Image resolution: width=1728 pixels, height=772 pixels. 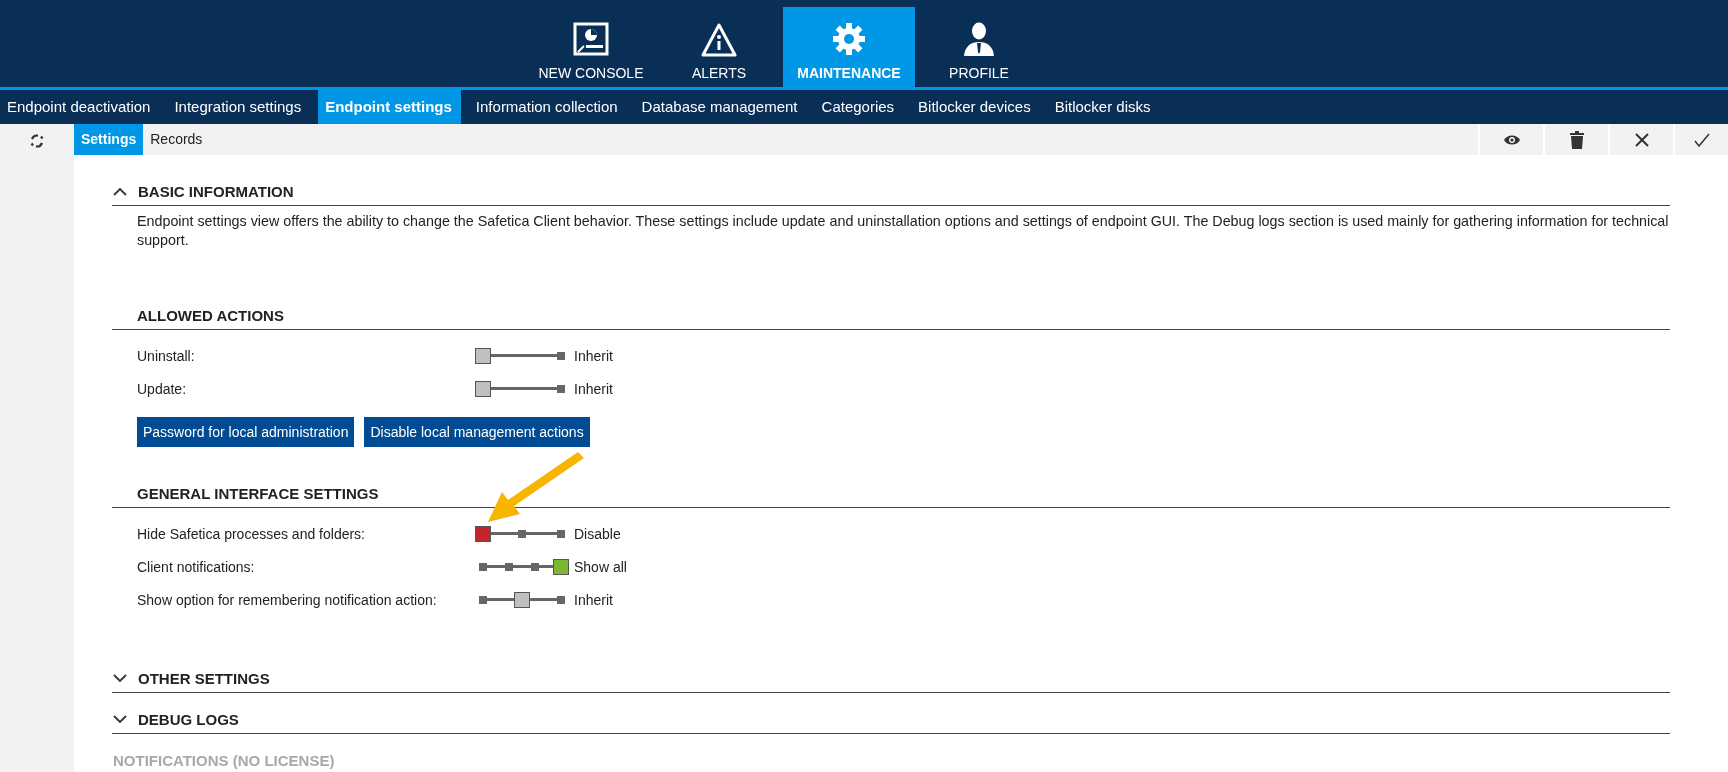 I want to click on section-title: NOTIFICATIONS (NO LICENSE), so click(x=224, y=760).